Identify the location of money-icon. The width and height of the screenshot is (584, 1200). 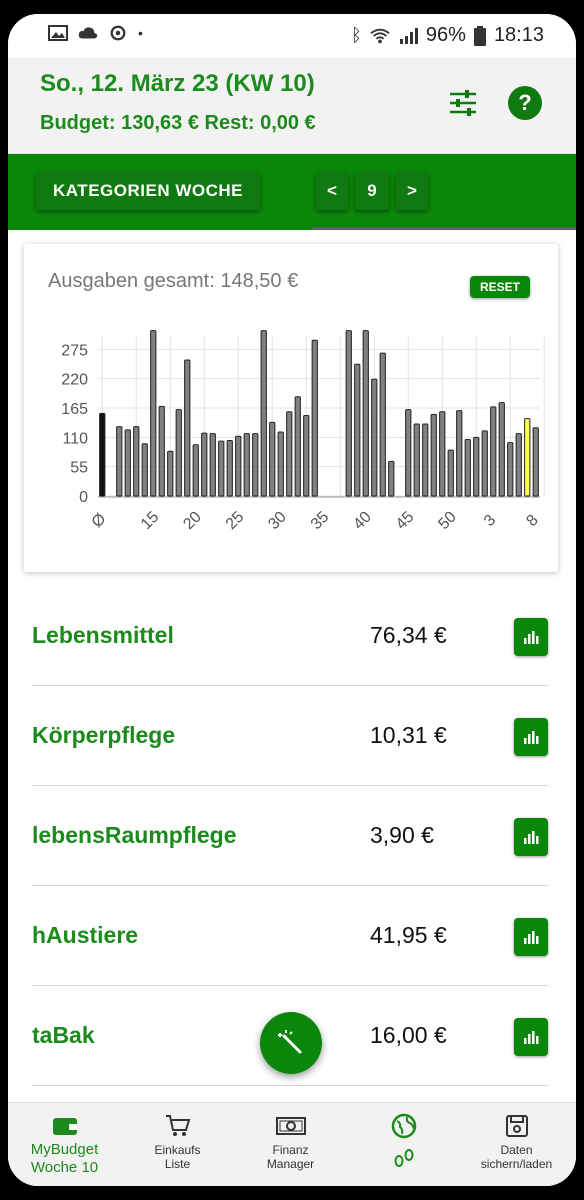
(290, 1126).